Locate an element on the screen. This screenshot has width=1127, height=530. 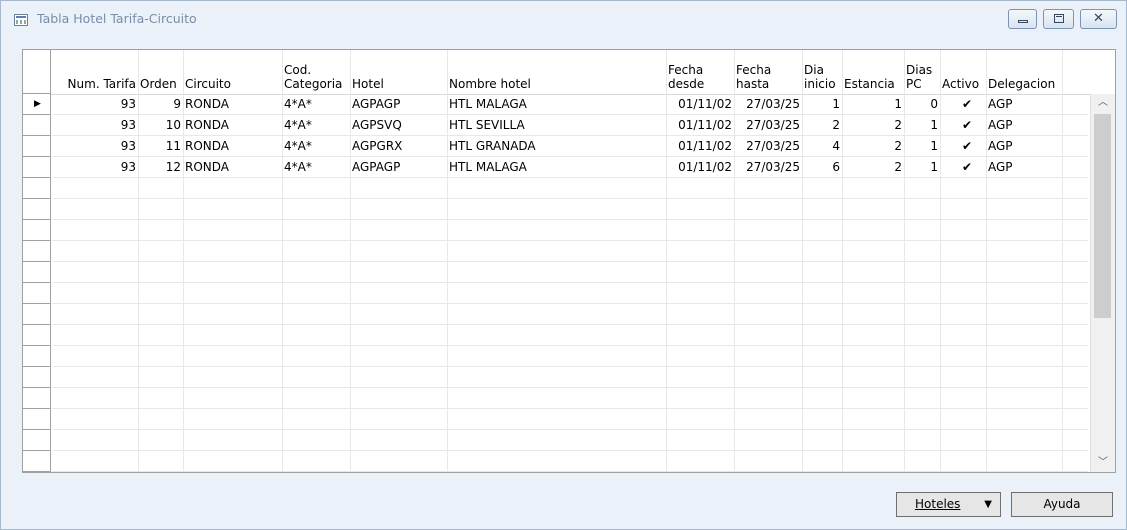
column-header-hotel: Hotel is located at coordinates (398, 72).